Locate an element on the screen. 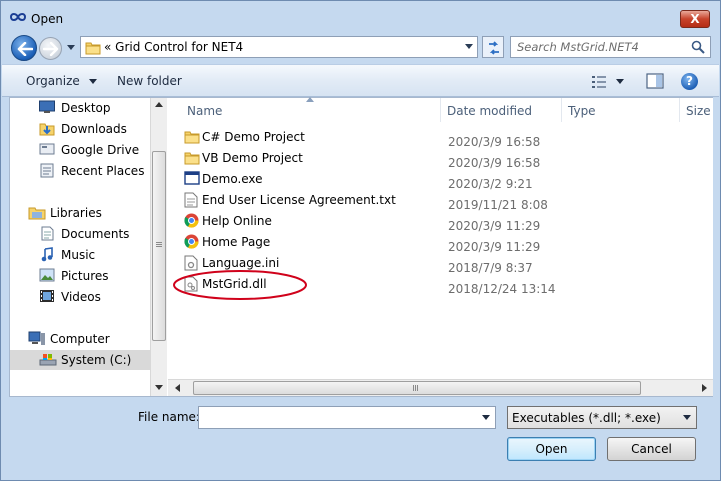 The image size is (721, 481). forward-button is located at coordinates (50, 48).